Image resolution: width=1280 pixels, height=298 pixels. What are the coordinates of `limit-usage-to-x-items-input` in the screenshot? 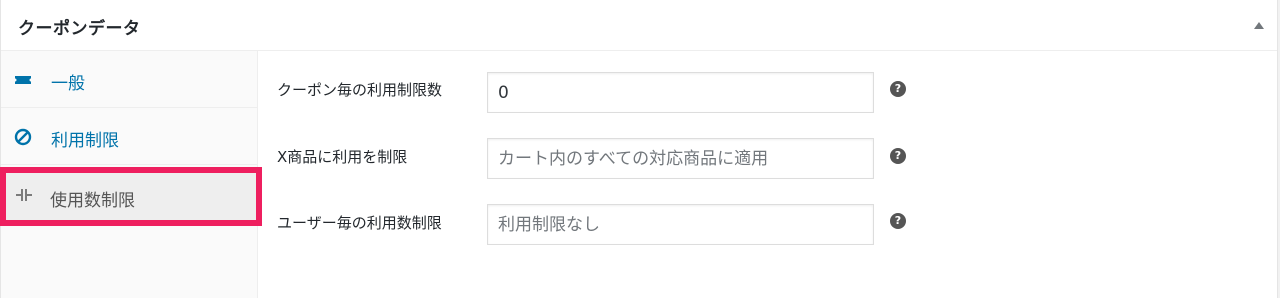 It's located at (680, 158).